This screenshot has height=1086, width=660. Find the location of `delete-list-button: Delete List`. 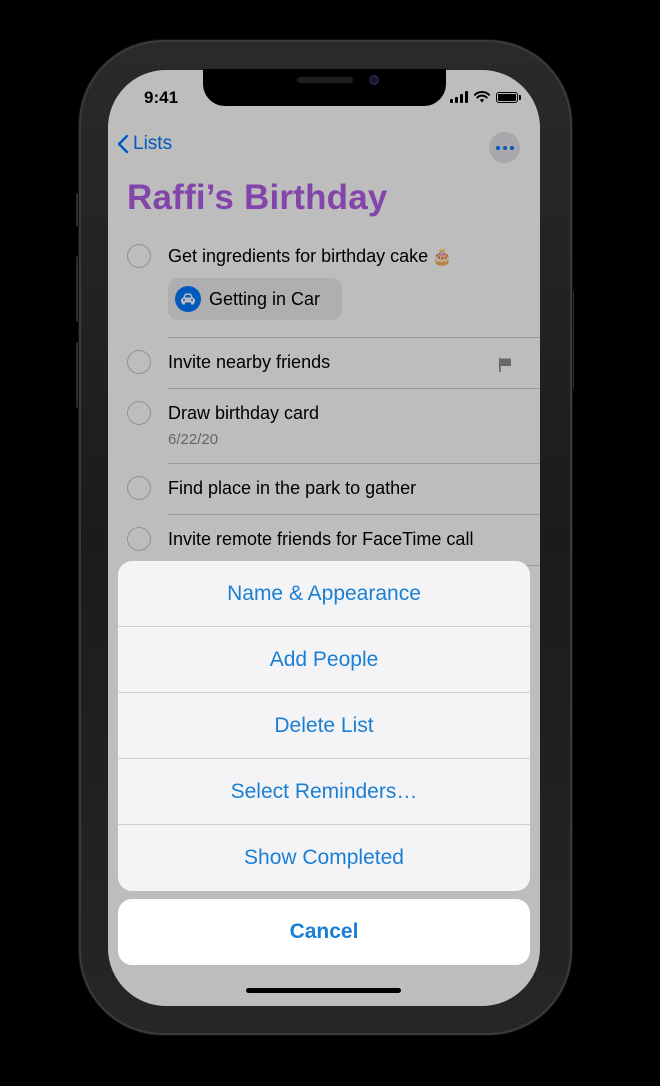

delete-list-button: Delete List is located at coordinates (324, 726).